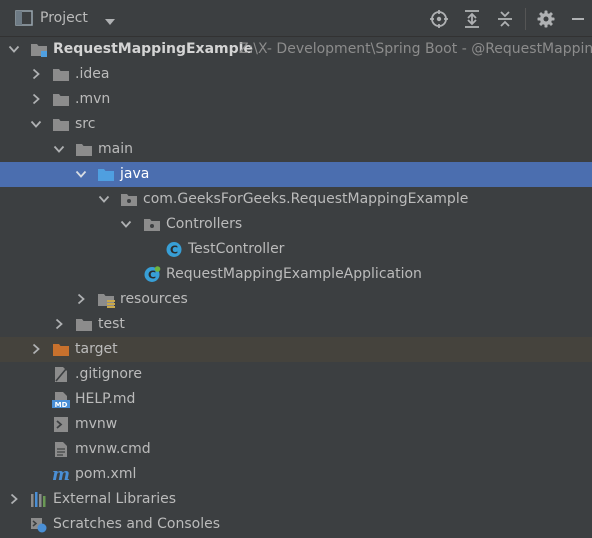 Image resolution: width=592 pixels, height=538 pixels. I want to click on project-toolbar: Project, so click(296, 18).